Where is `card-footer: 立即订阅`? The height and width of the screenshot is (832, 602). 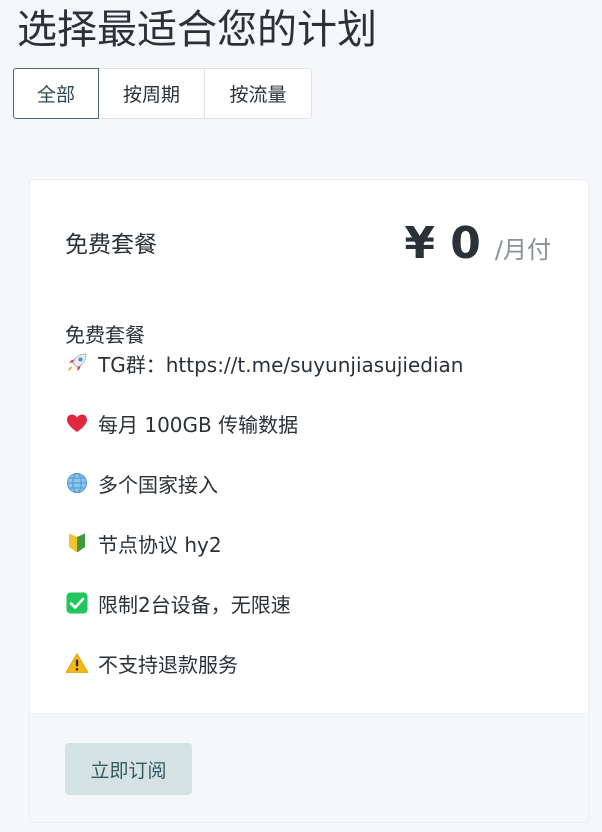
card-footer: 立即订阅 is located at coordinates (309, 767).